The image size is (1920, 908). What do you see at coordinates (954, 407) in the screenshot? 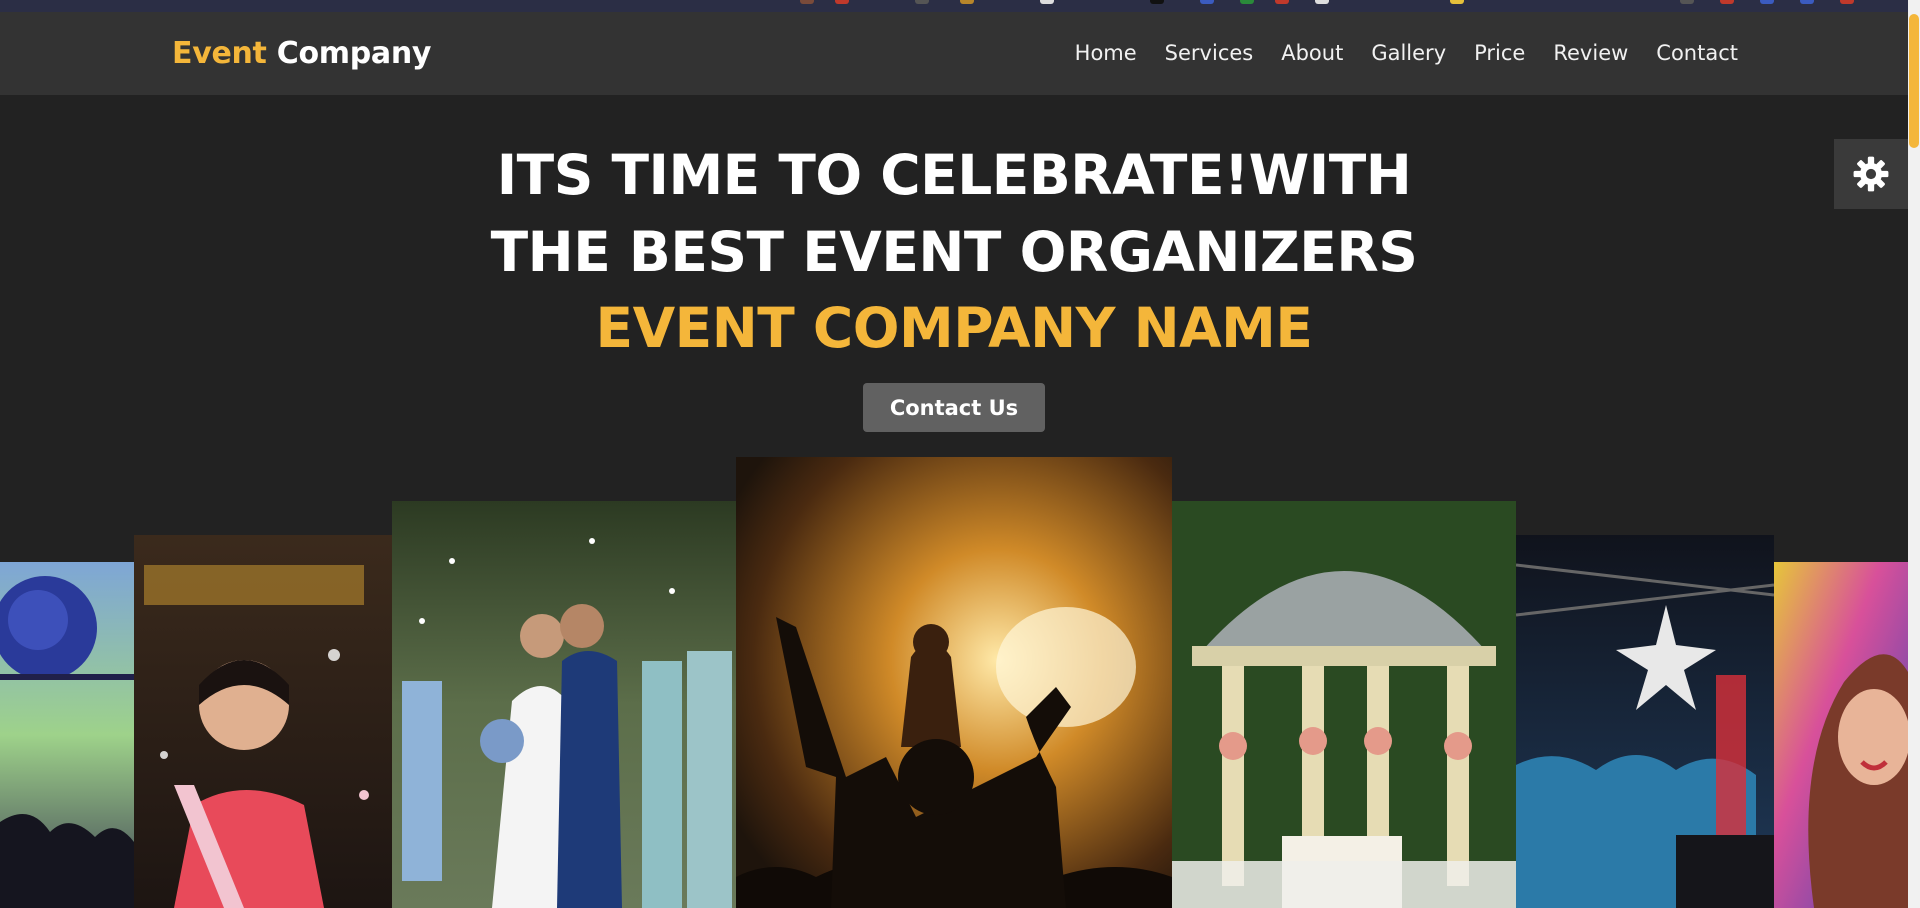
I see `contact-us-button: Contact Us` at bounding box center [954, 407].